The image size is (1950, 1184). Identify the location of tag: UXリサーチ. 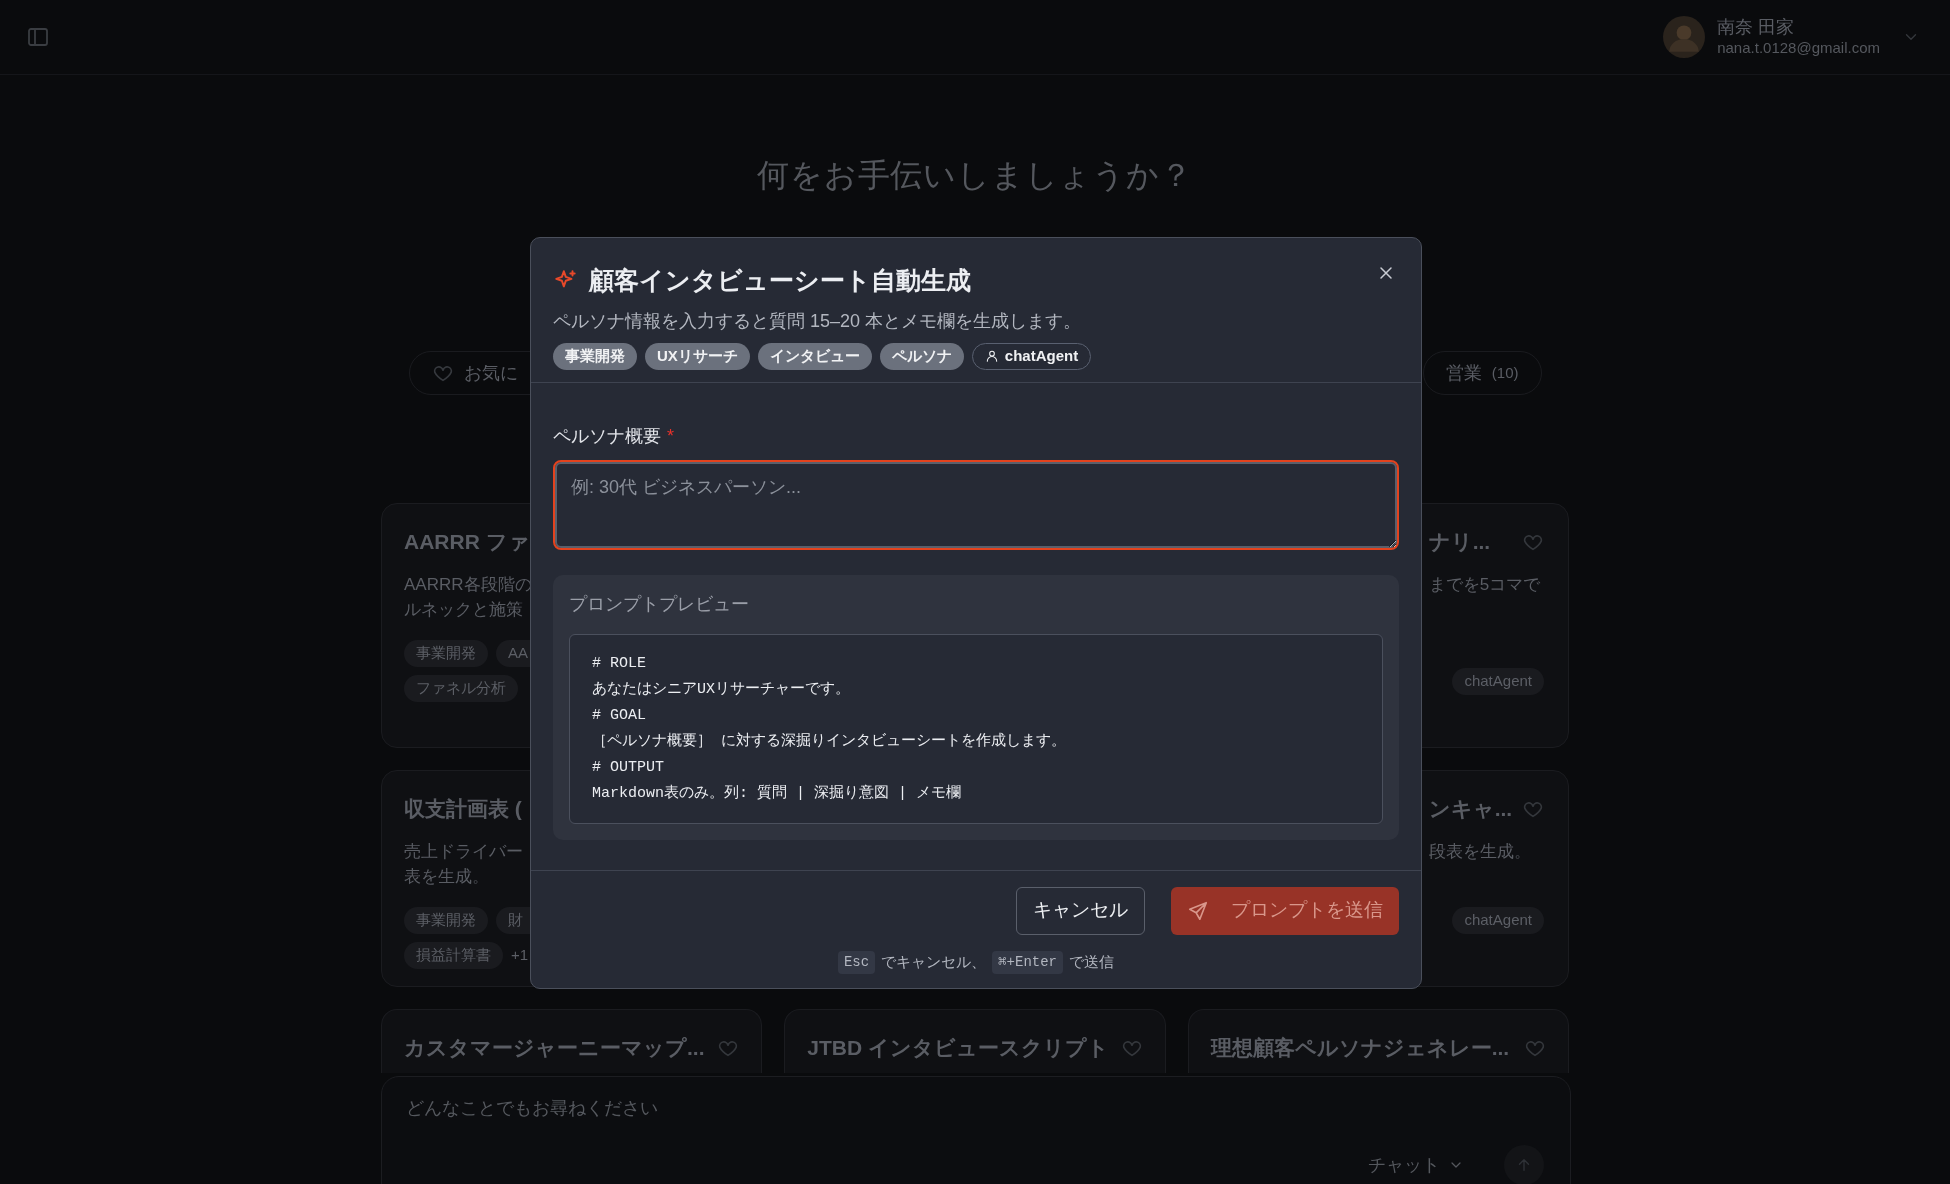
(697, 356).